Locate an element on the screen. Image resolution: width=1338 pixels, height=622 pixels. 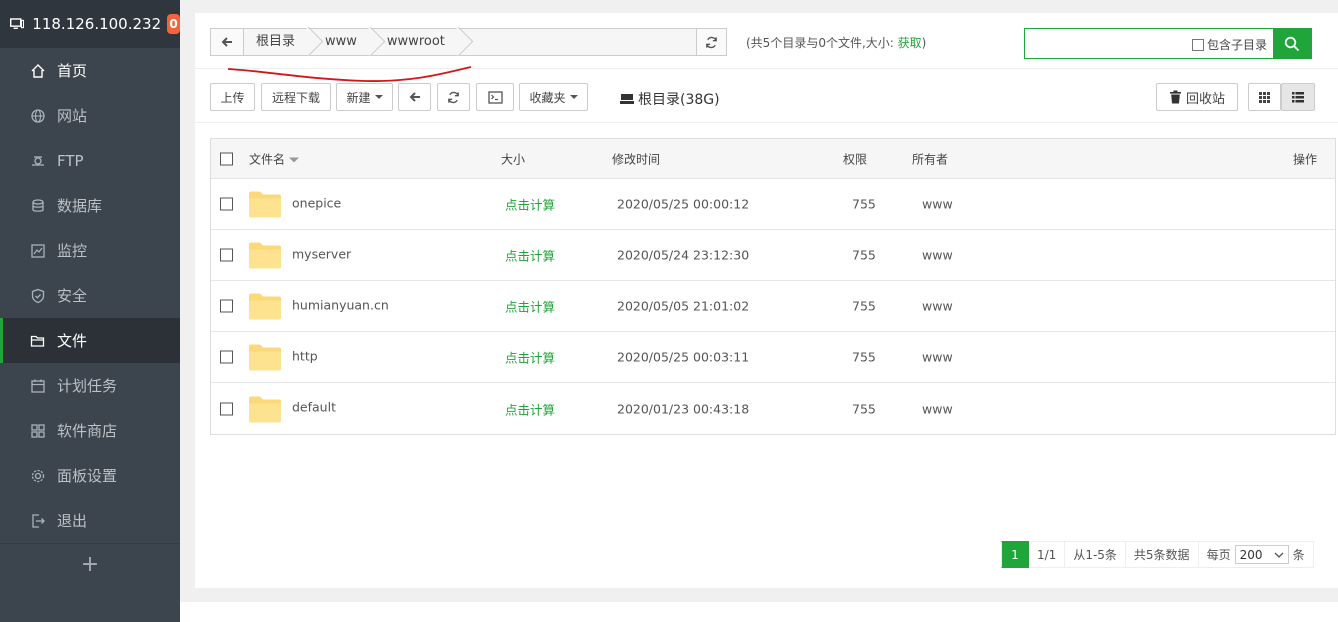
file-name-link: default is located at coordinates (314, 407).